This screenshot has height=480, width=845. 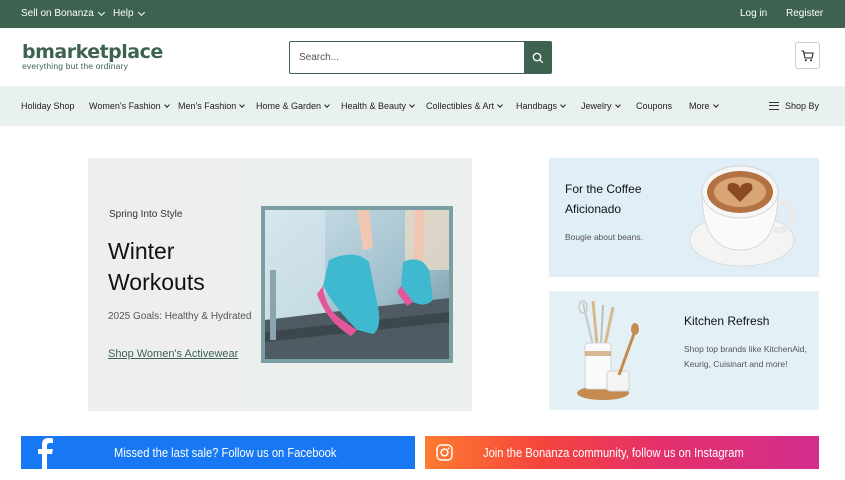 I want to click on nav-label: Holiday Shop, so click(x=48, y=106).